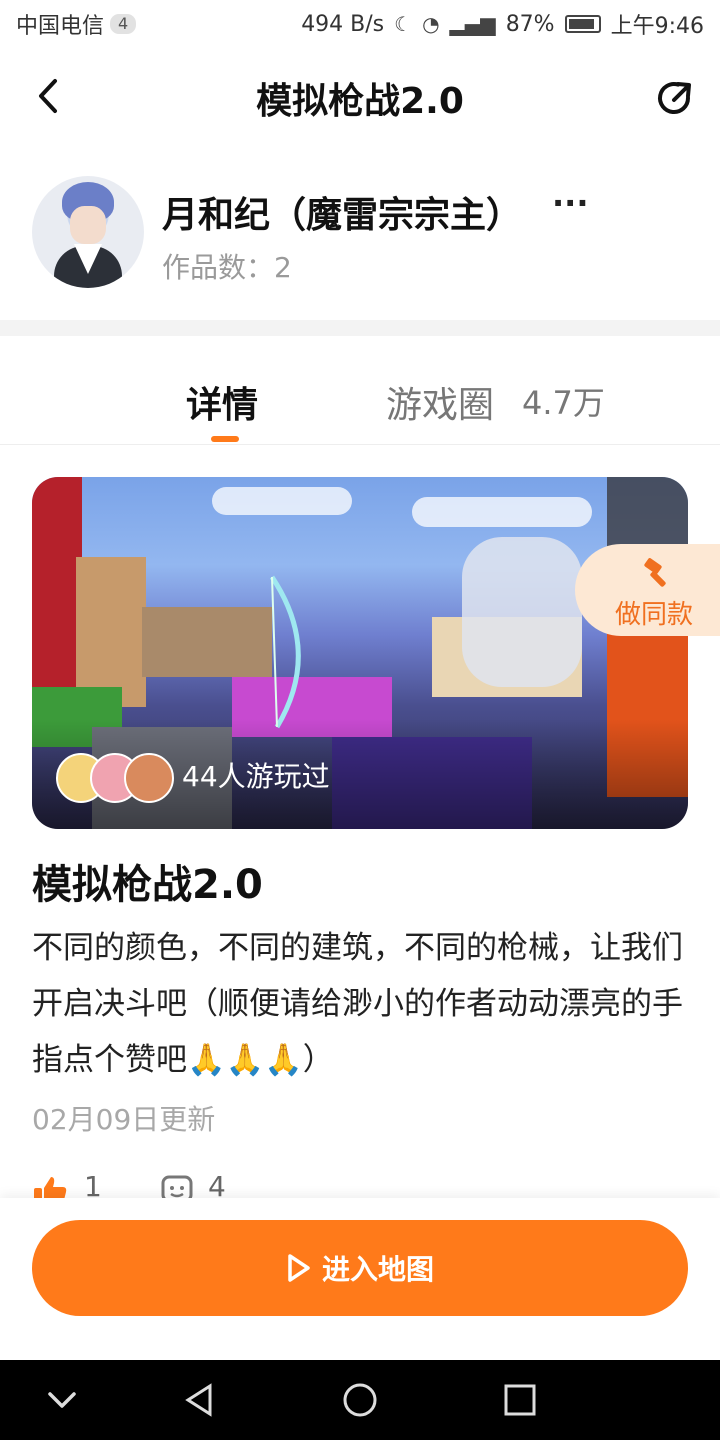  I want to click on player-avatars, so click(115, 778).